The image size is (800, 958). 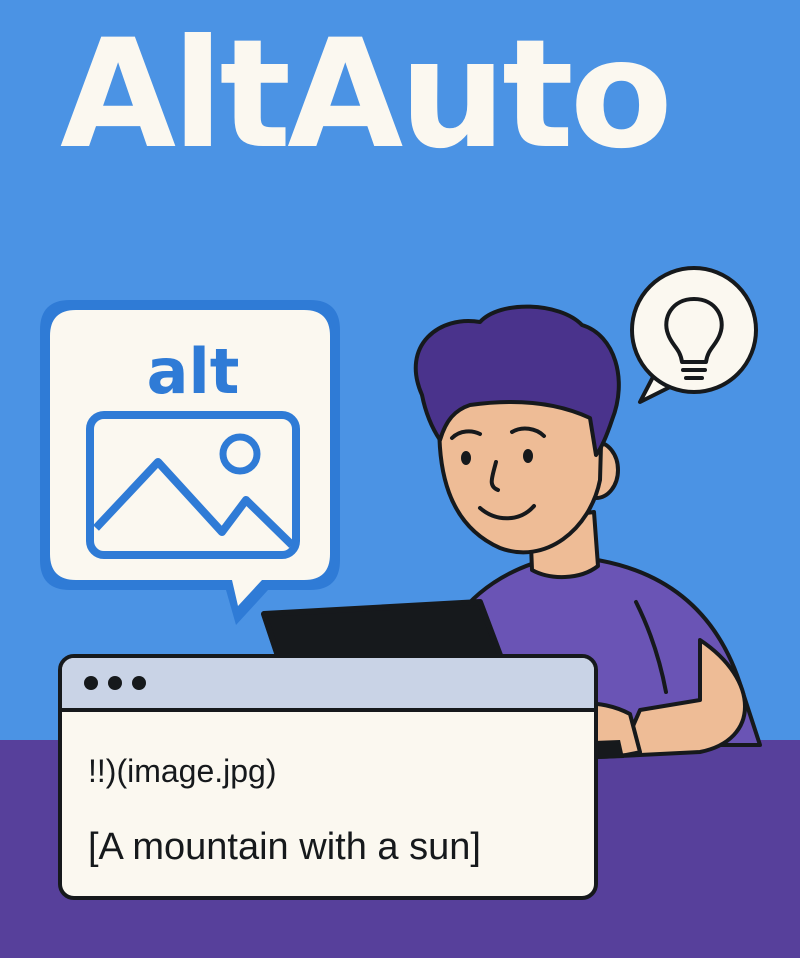 I want to click on idea-bubble, so click(x=694, y=335).